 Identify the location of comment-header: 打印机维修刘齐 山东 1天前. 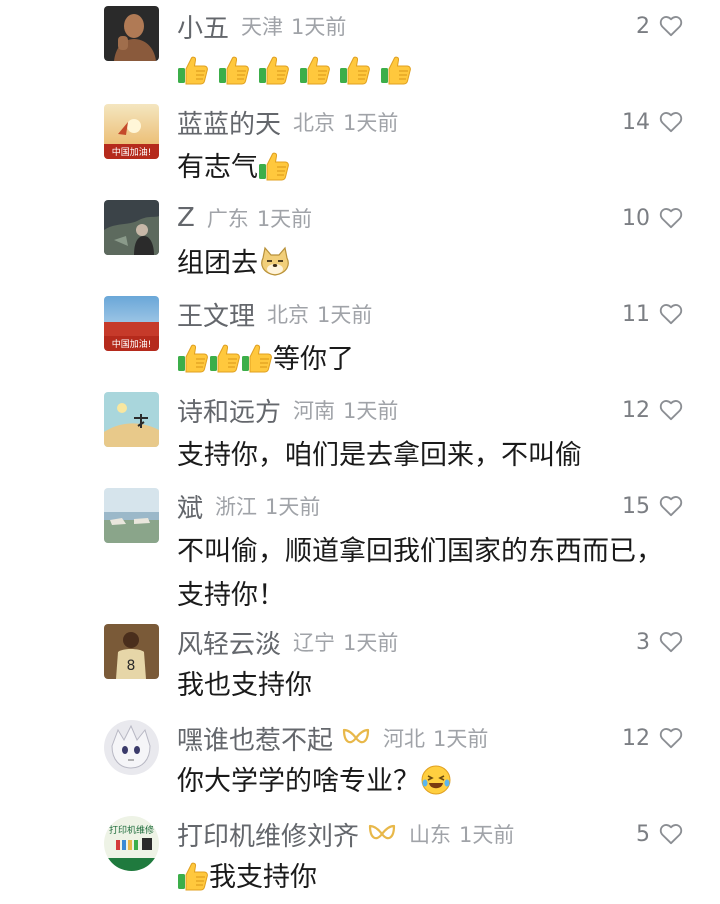
(345, 834).